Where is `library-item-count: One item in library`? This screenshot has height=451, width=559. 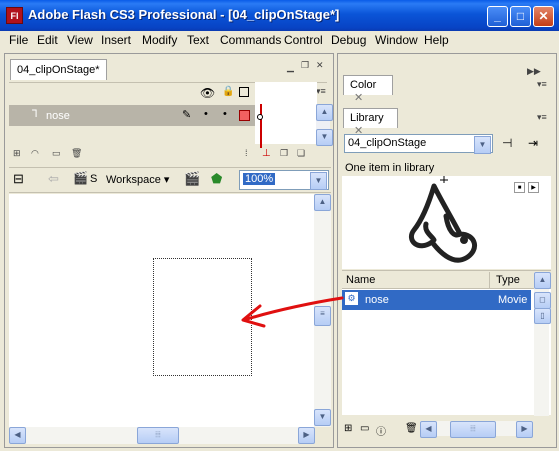
library-item-count: One item in library is located at coordinates (390, 168).